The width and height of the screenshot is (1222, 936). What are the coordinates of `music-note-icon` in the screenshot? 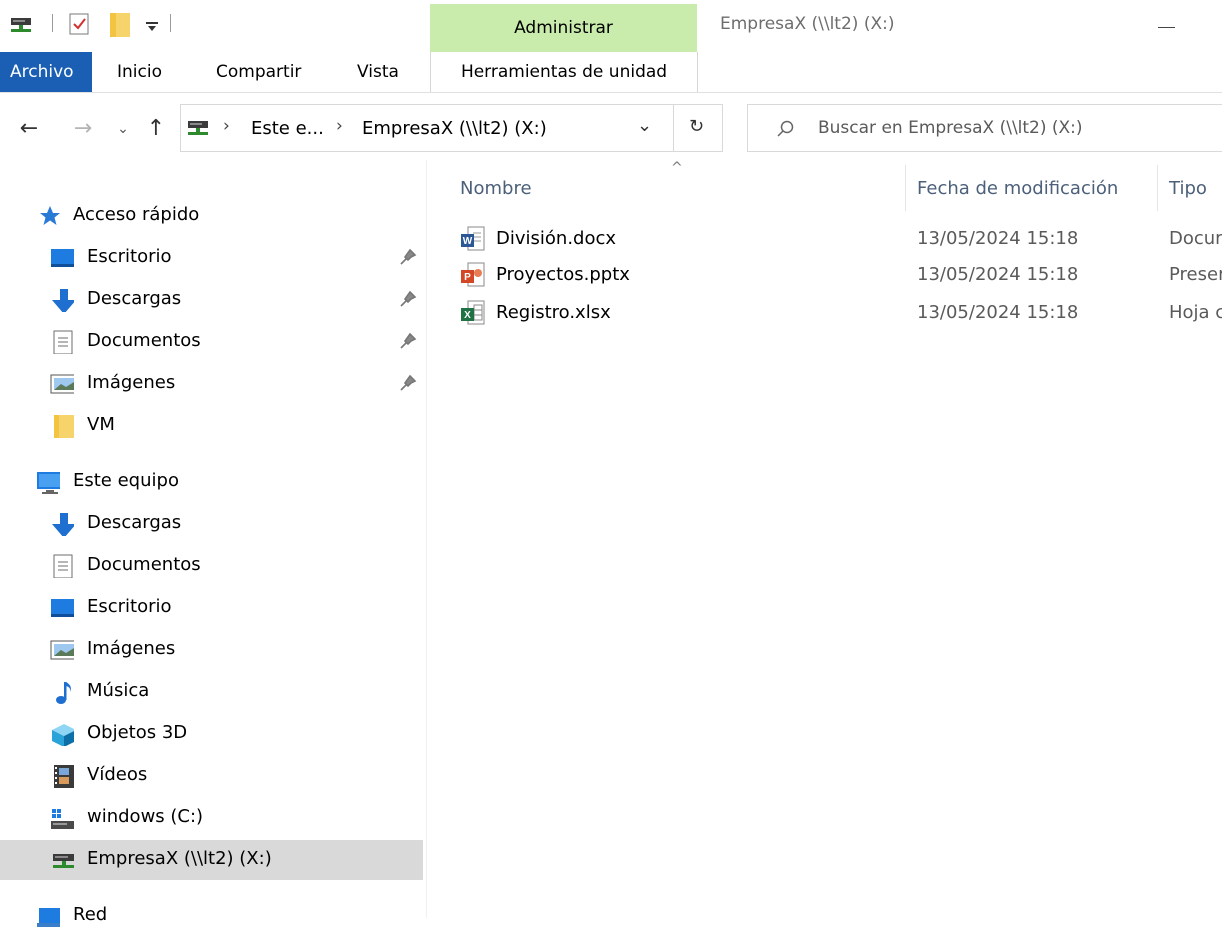 It's located at (63, 693).